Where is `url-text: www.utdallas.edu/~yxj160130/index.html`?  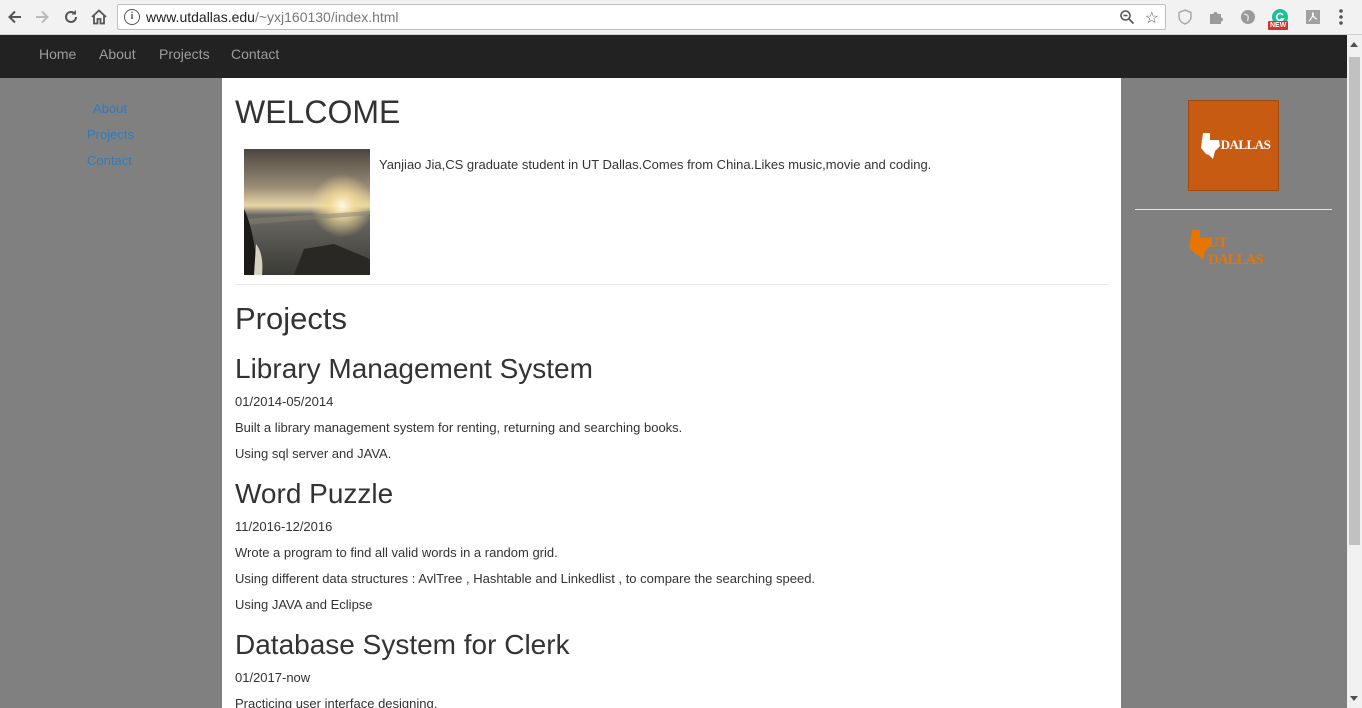 url-text: www.utdallas.edu/~yxj160130/index.html is located at coordinates (272, 17).